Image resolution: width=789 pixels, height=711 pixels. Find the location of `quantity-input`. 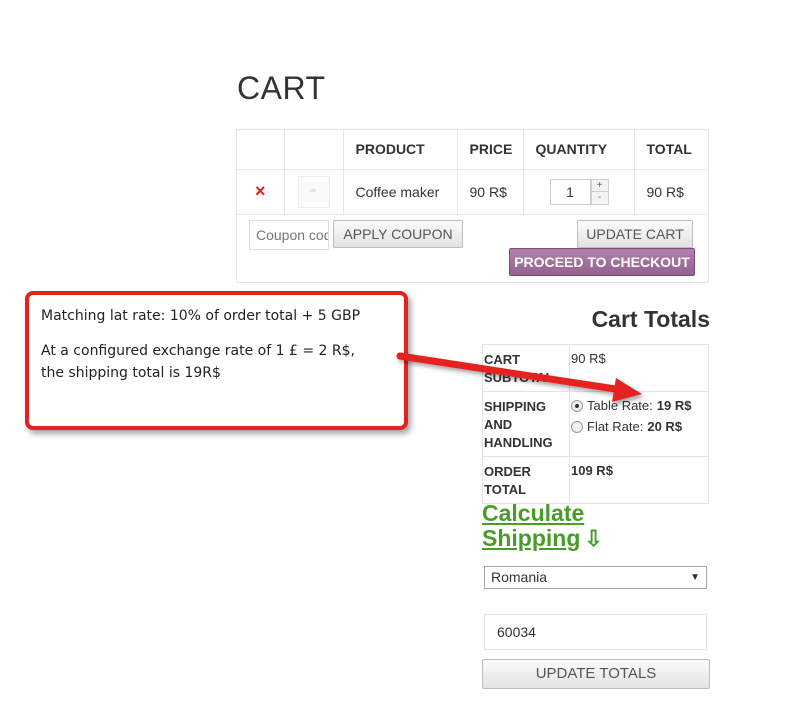

quantity-input is located at coordinates (570, 191).